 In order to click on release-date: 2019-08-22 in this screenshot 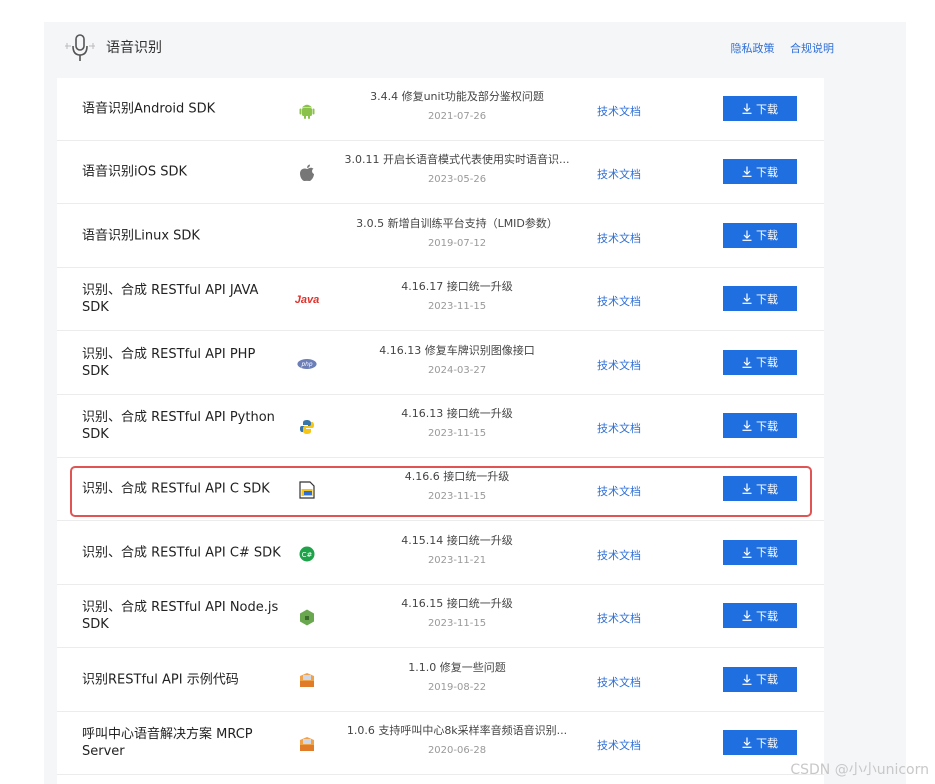, I will do `click(457, 687)`.